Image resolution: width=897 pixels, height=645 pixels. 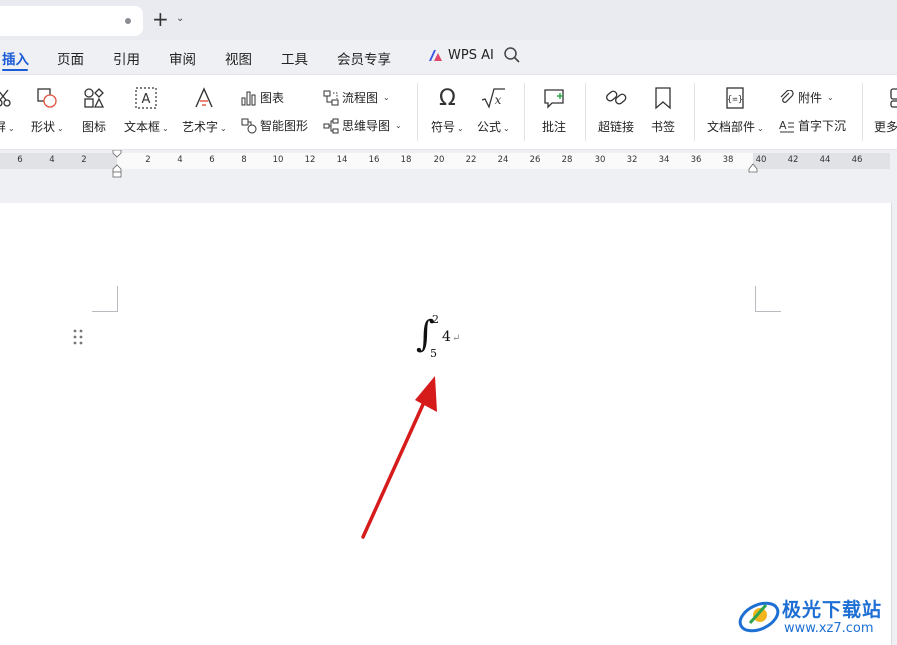 What do you see at coordinates (443, 127) in the screenshot?
I see `symbol-label: 符号` at bounding box center [443, 127].